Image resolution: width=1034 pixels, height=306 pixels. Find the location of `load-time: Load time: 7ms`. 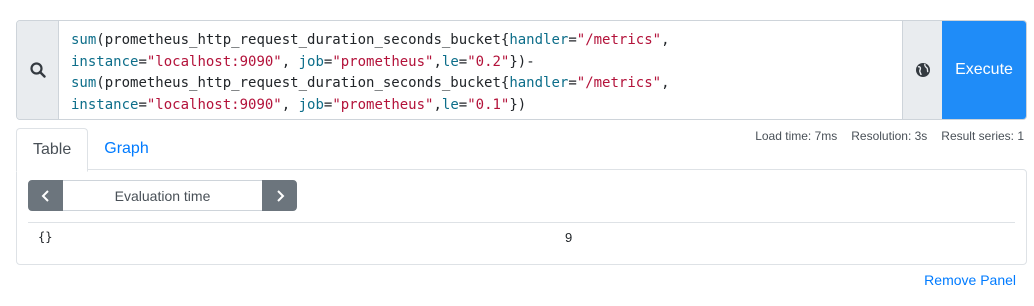

load-time: Load time: 7ms is located at coordinates (796, 136).